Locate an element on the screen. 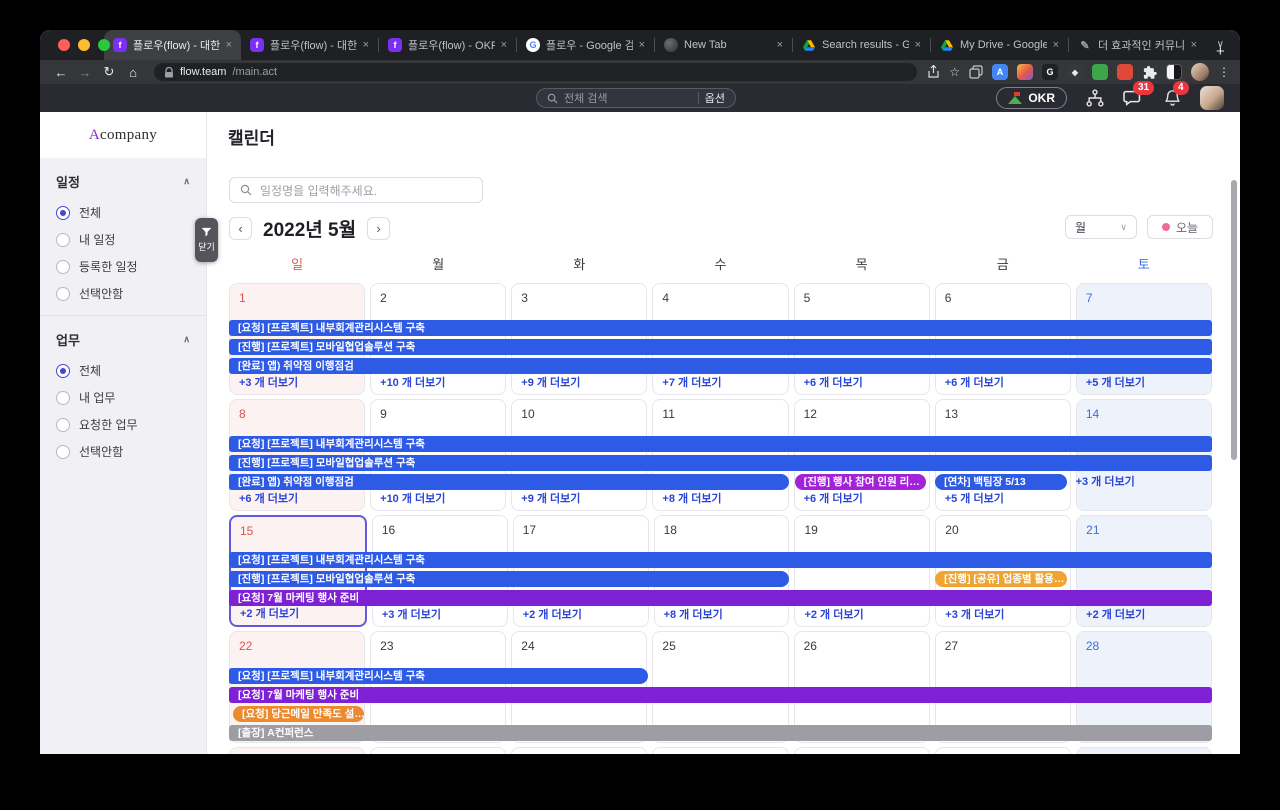  user-avatar is located at coordinates (1212, 98).